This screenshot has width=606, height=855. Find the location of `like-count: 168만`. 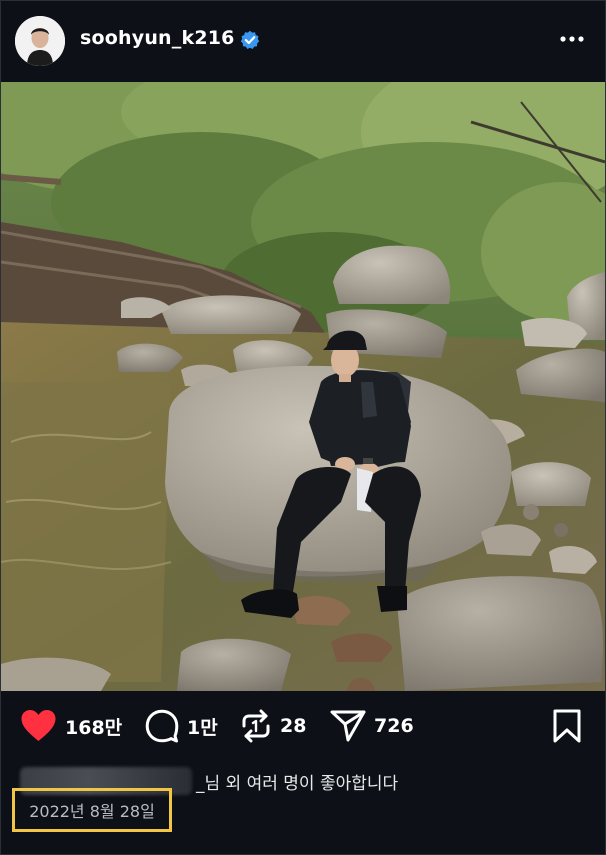

like-count: 168만 is located at coordinates (94, 727).